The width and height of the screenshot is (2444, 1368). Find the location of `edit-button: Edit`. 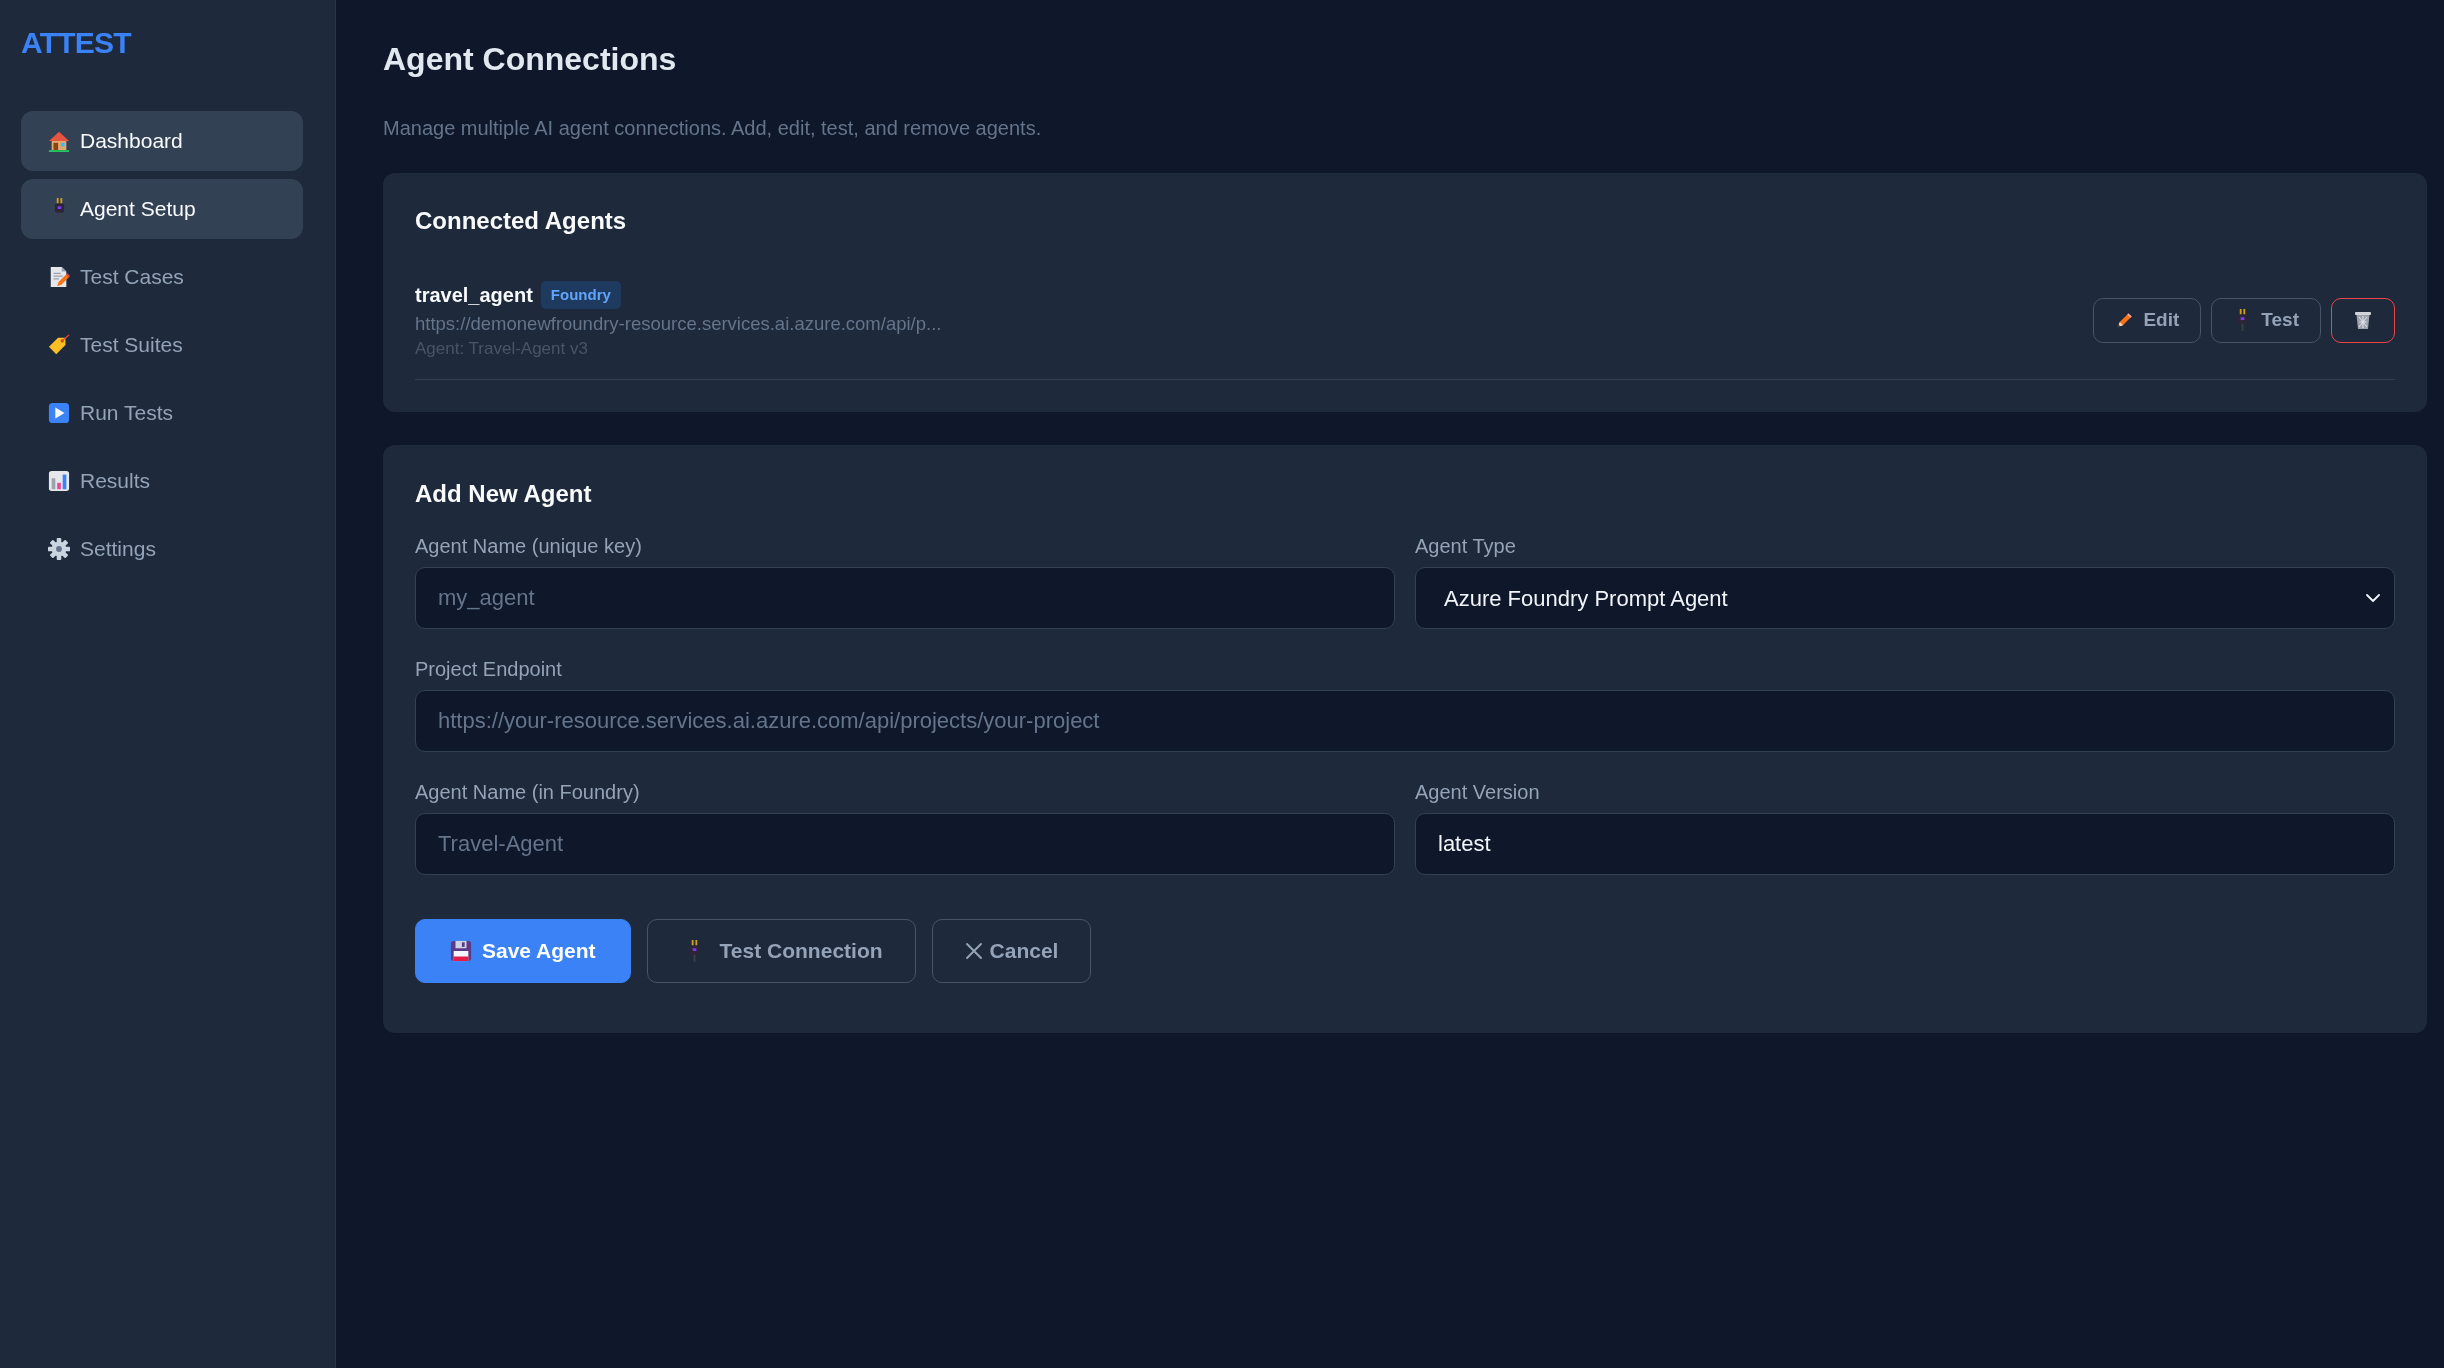

edit-button: Edit is located at coordinates (2147, 320).